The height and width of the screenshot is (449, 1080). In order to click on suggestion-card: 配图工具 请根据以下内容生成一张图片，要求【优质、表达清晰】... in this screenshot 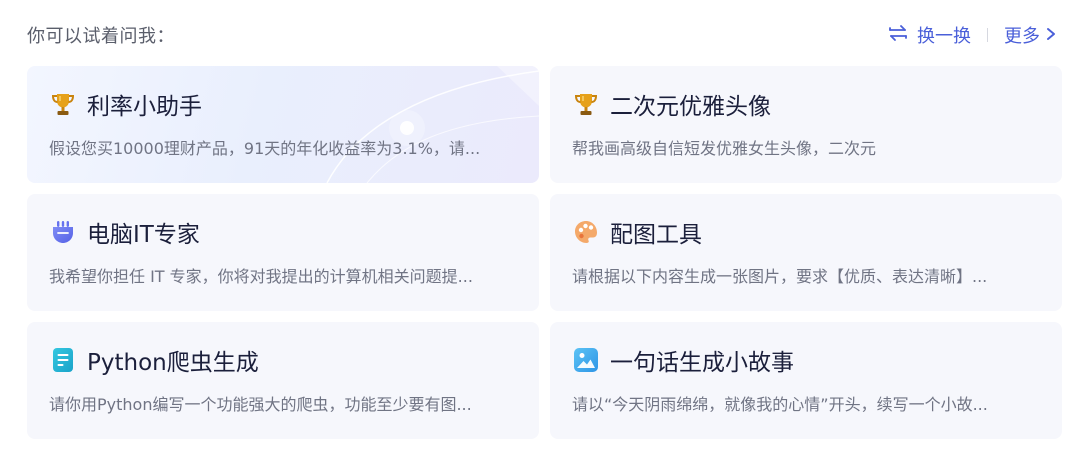, I will do `click(806, 252)`.